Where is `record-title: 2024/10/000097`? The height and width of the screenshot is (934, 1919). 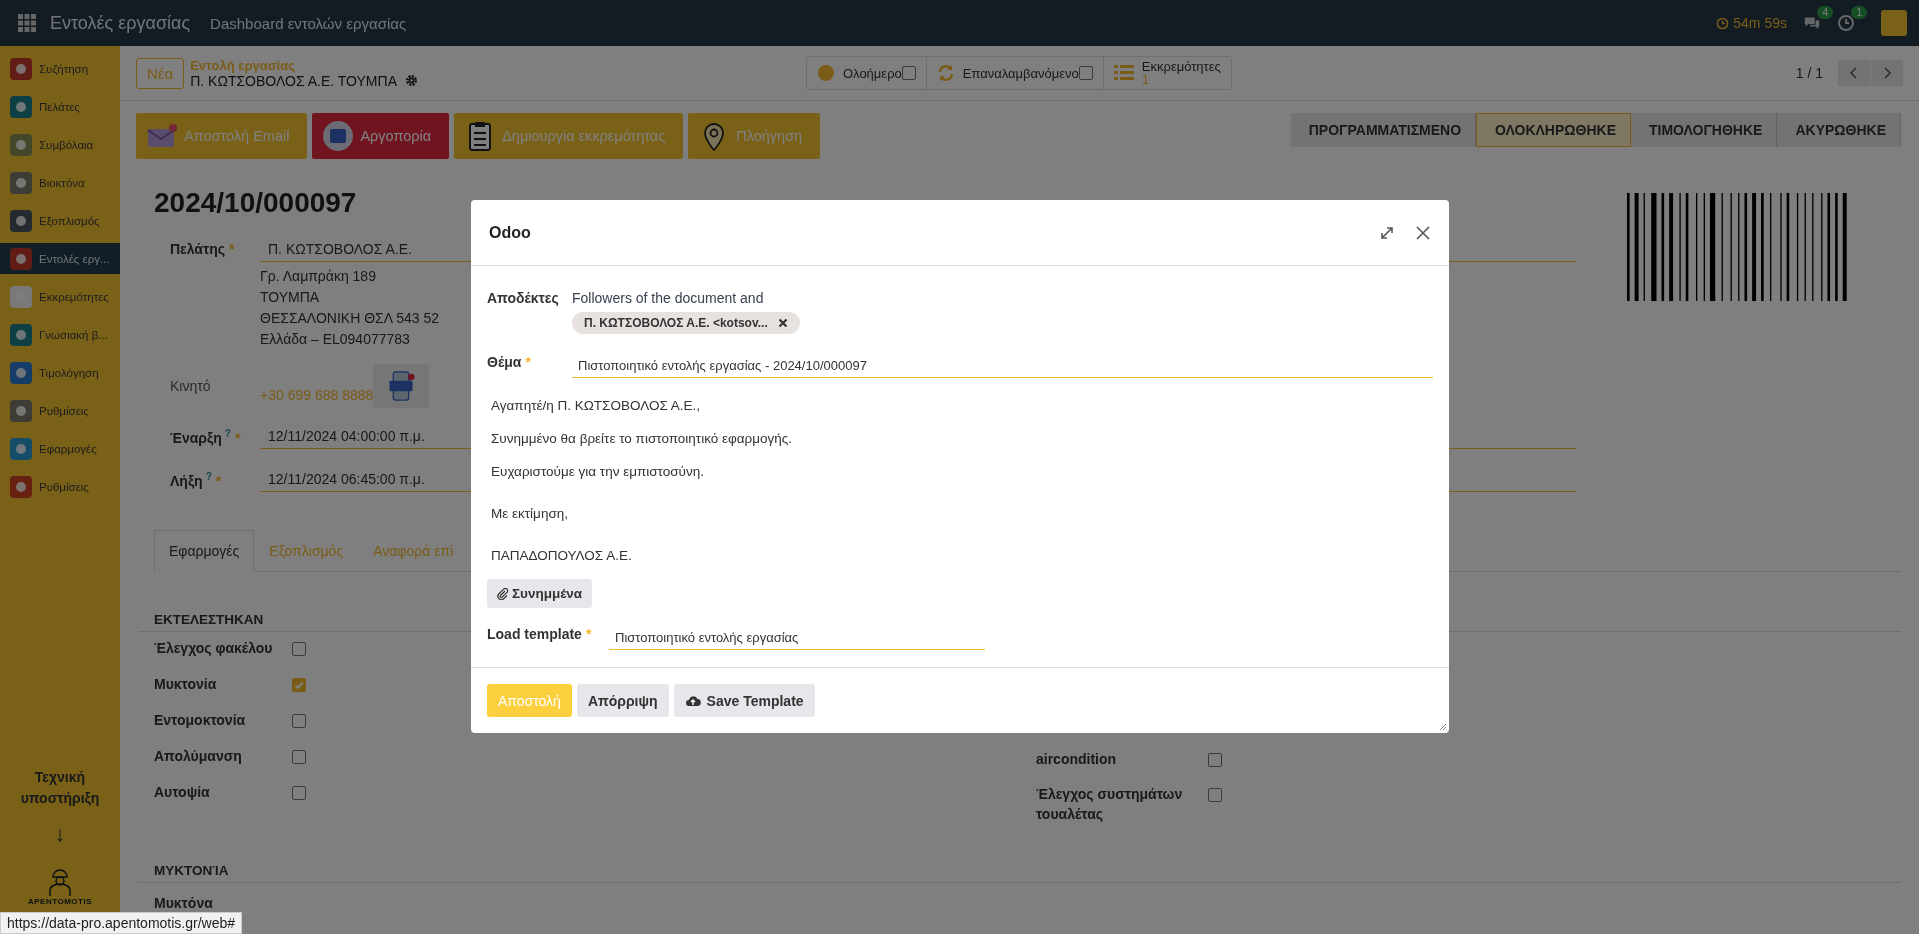 record-title: 2024/10/000097 is located at coordinates (256, 203).